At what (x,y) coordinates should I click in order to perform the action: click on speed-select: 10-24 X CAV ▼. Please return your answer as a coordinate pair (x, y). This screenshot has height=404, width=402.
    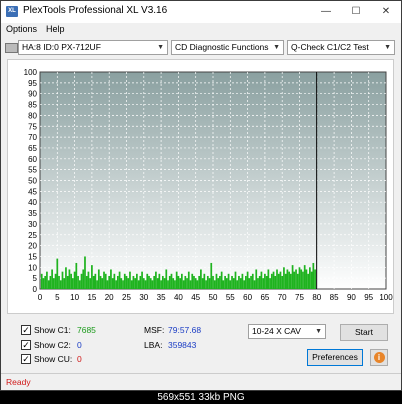
    Looking at the image, I should click on (287, 331).